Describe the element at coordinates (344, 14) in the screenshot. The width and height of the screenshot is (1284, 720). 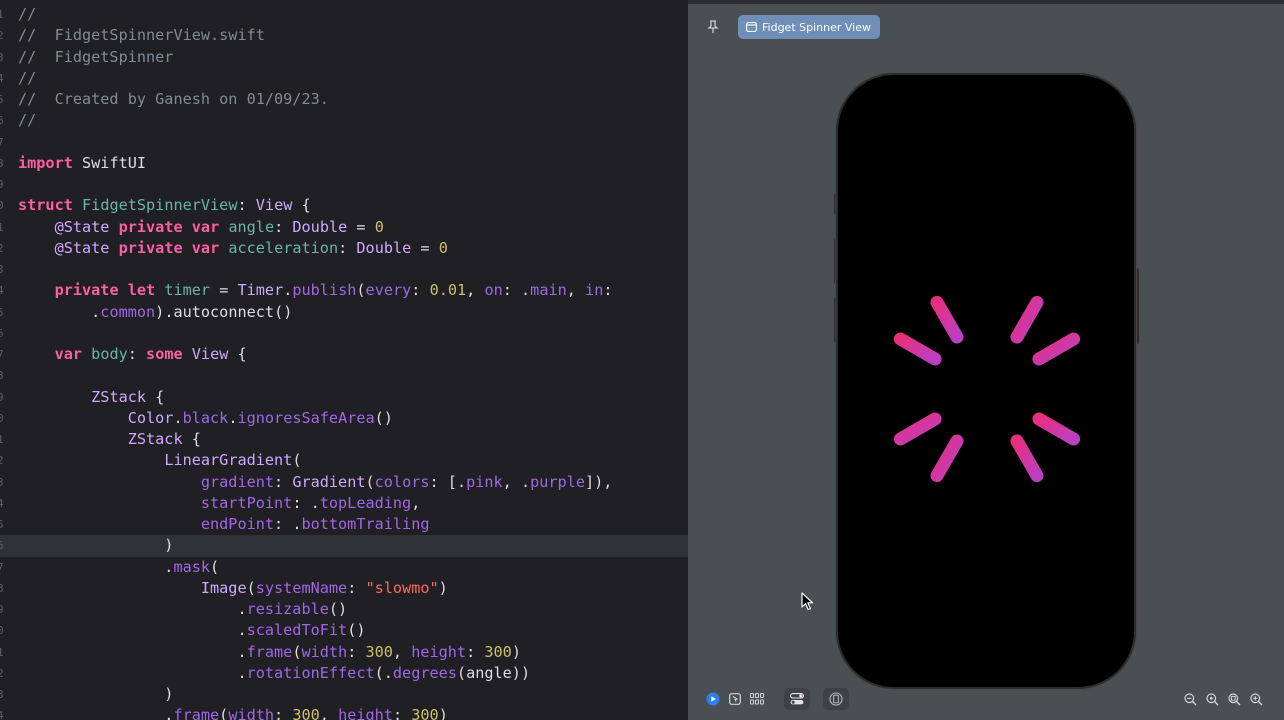
I see `code-line: 1 //` at that location.